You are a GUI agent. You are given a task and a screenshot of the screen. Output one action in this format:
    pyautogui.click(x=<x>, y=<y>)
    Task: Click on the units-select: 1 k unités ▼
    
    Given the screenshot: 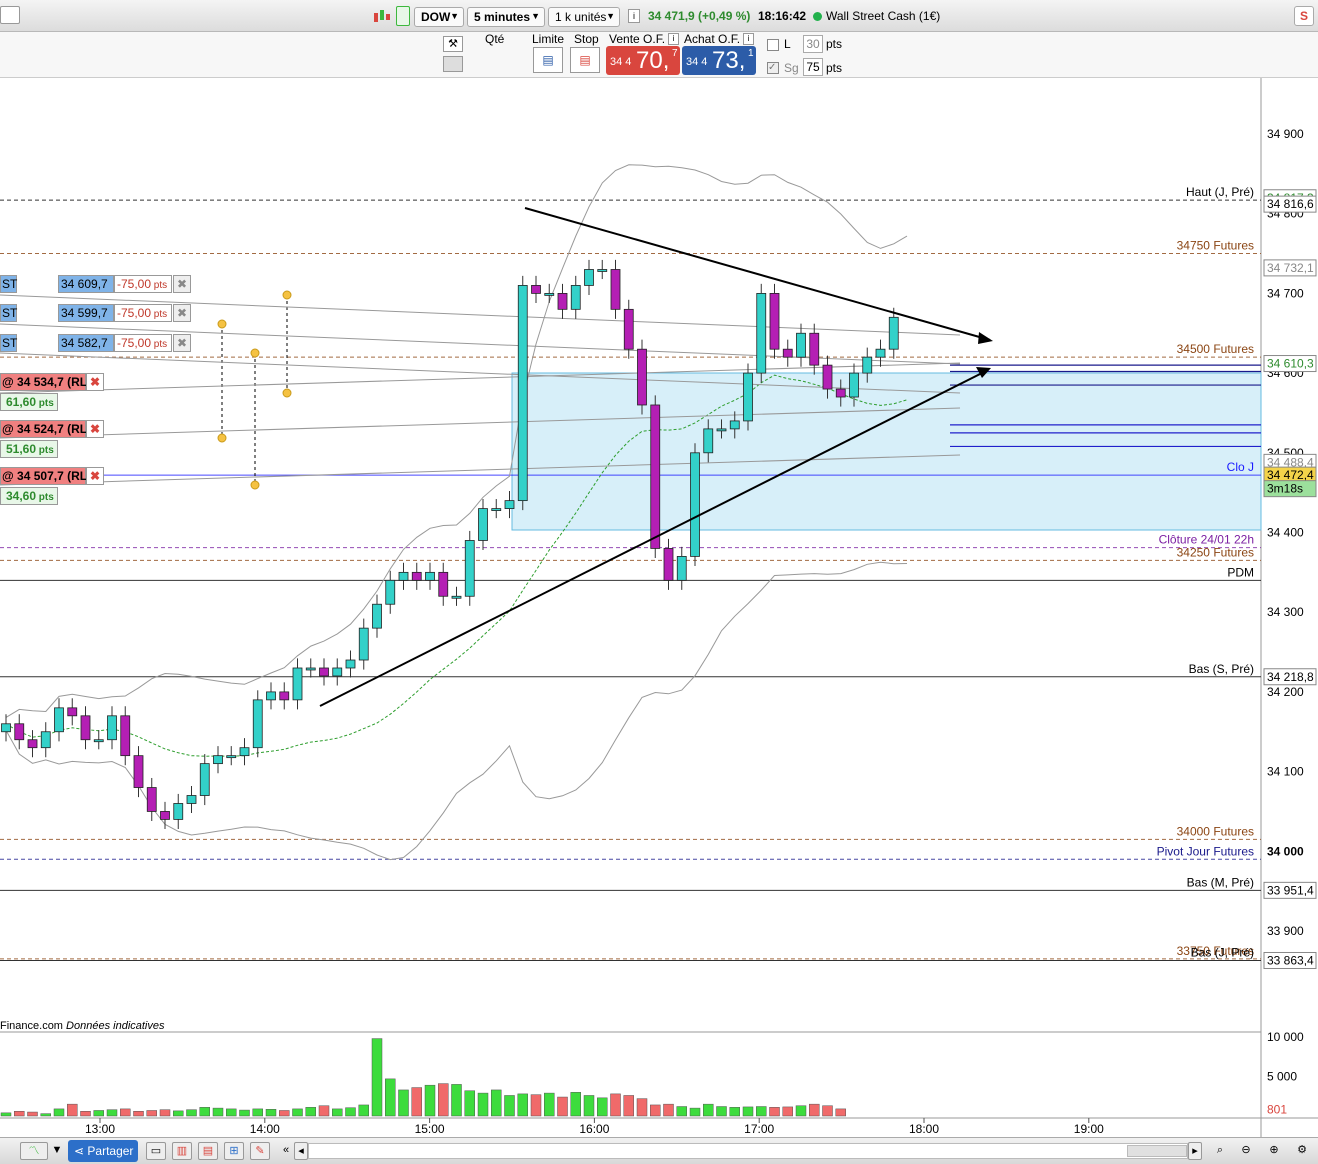 What is the action you would take?
    pyautogui.click(x=584, y=17)
    